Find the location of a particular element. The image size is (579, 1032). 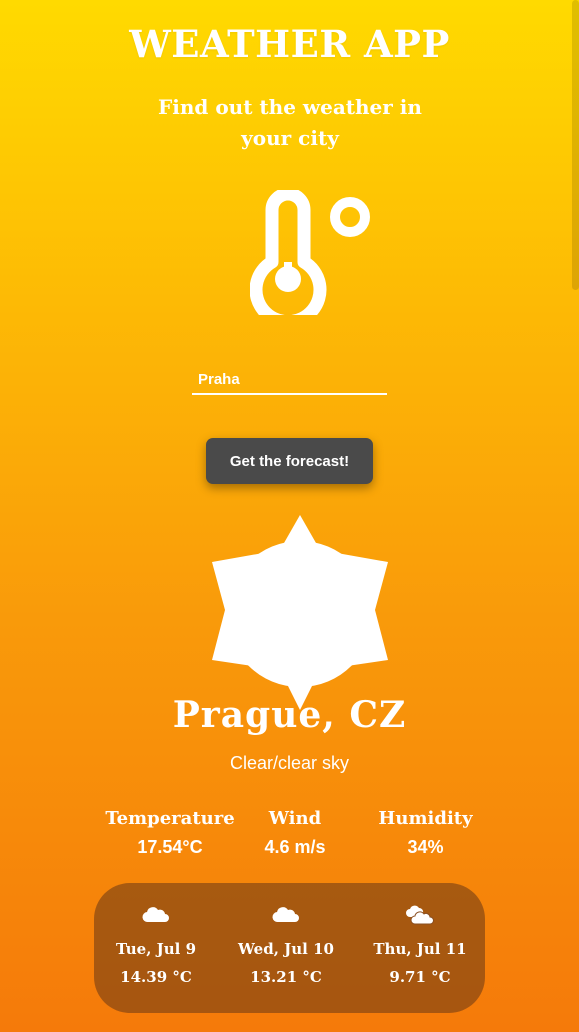

forecast-temp: 9.71 °C is located at coordinates (420, 977).